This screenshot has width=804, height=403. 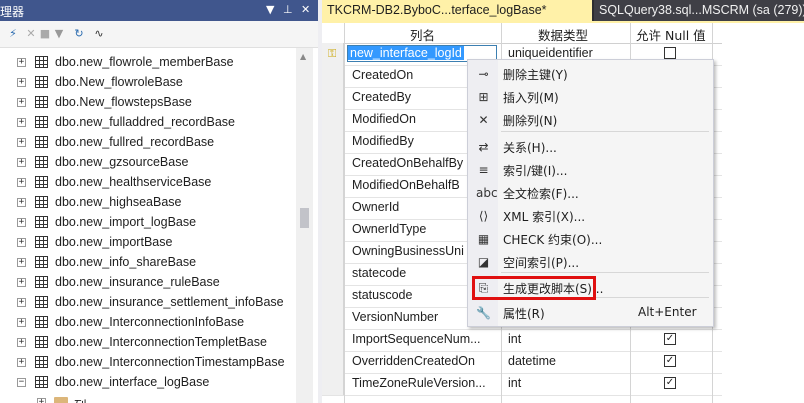 What do you see at coordinates (457, 10) in the screenshot?
I see `tab-table-designer: TKCRM-DB2.ByboC...terface_logBase*` at bounding box center [457, 10].